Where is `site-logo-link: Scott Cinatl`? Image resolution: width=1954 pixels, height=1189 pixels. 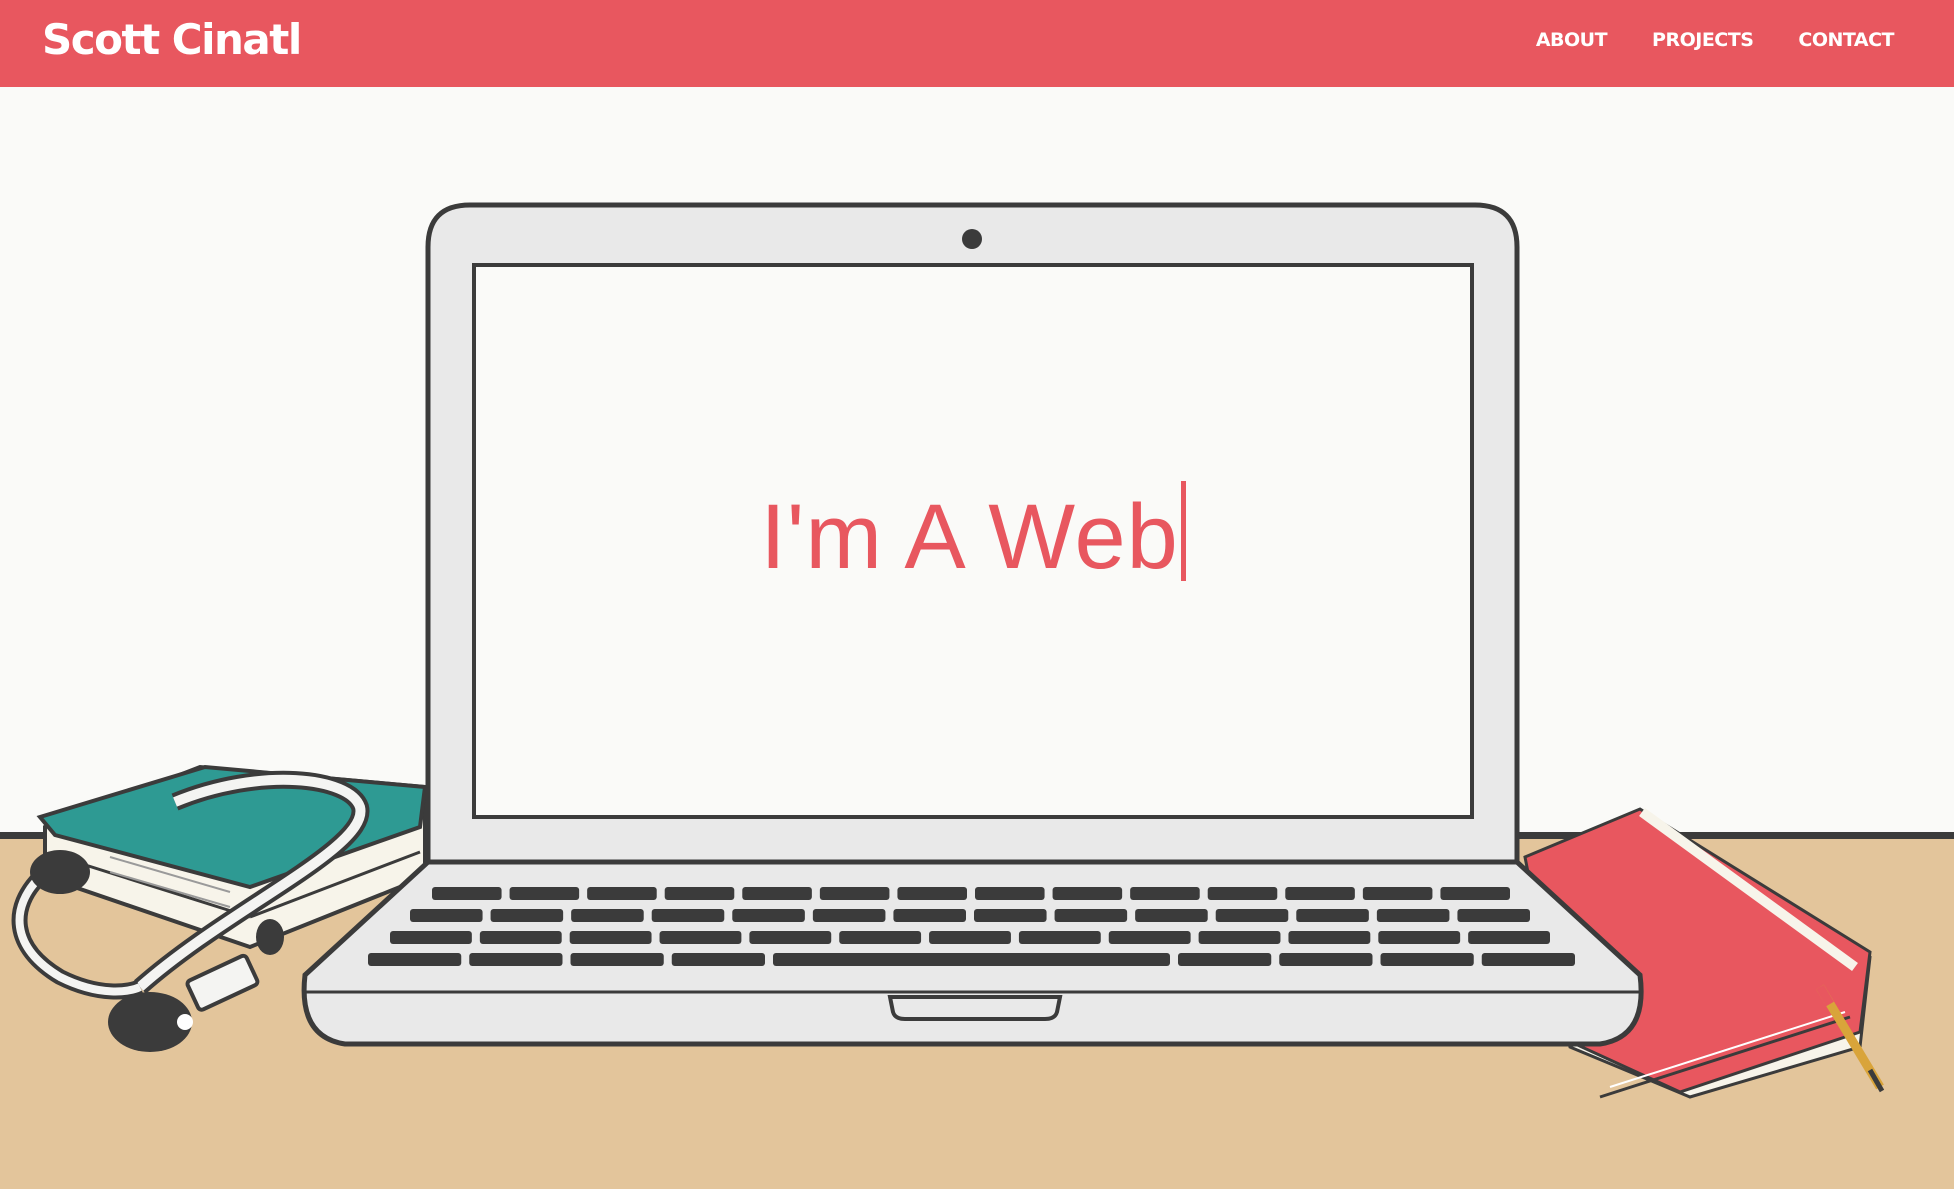 site-logo-link: Scott Cinatl is located at coordinates (172, 40).